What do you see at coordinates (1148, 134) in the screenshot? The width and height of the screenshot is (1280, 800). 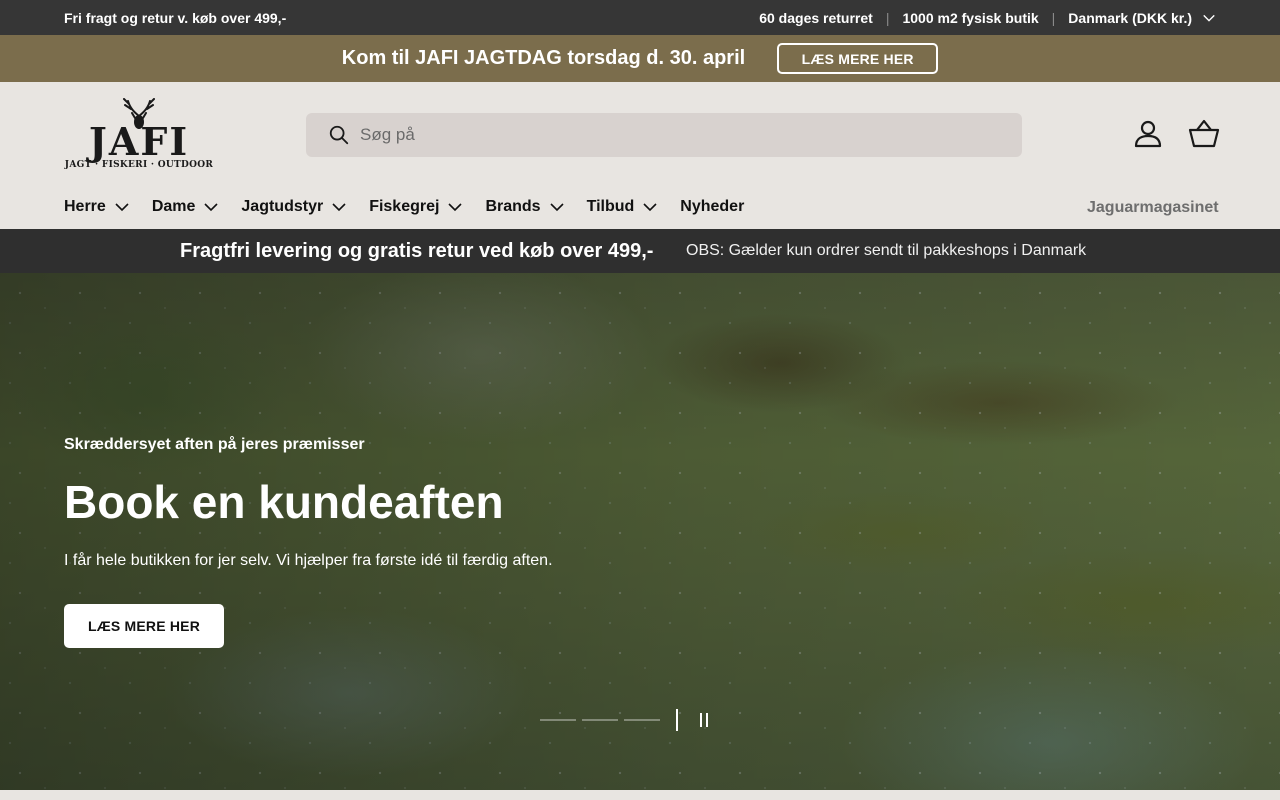 I see `user-icon` at bounding box center [1148, 134].